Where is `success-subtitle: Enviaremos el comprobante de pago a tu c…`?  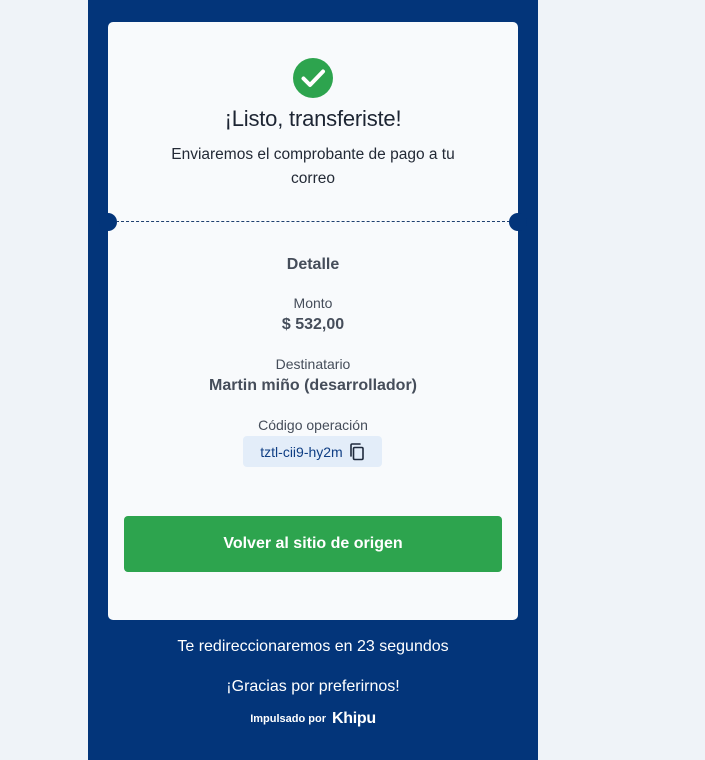 success-subtitle: Enviaremos el comprobante de pago a tu c… is located at coordinates (313, 166).